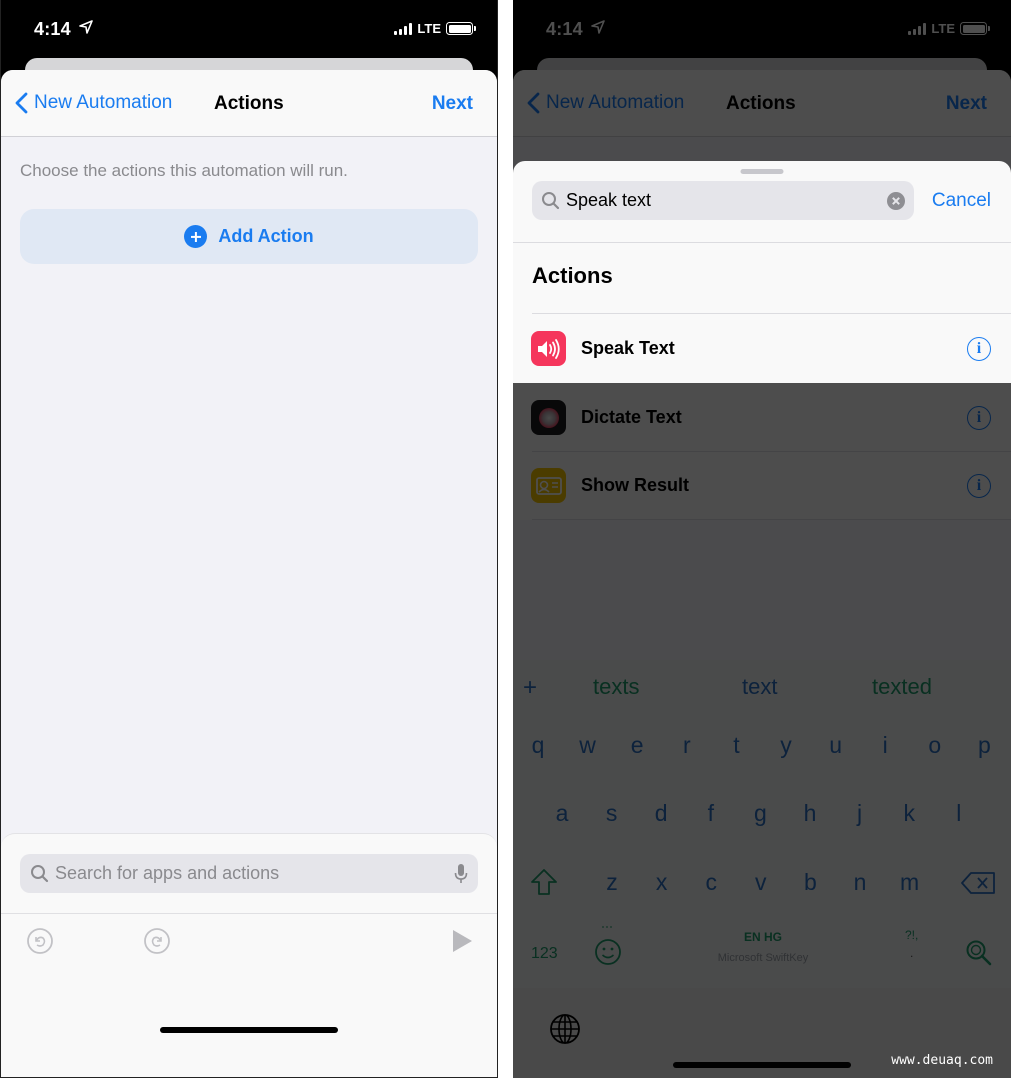 The image size is (1011, 1078). I want to click on search-sheet: Cancel Actions Speak Text i, so click(762, 272).